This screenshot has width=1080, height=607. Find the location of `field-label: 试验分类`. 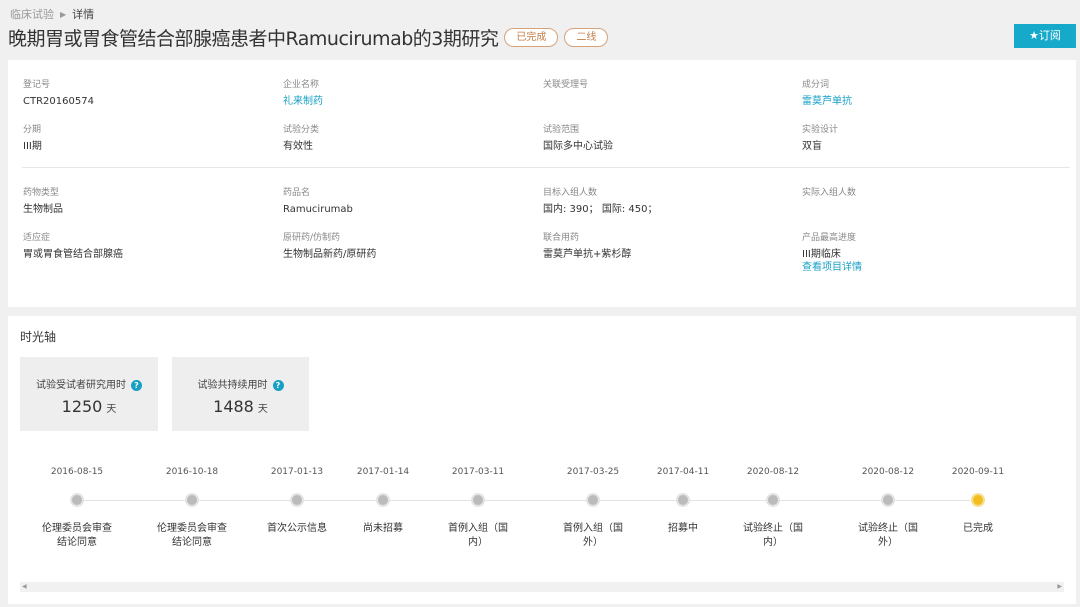

field-label: 试验分类 is located at coordinates (301, 130).